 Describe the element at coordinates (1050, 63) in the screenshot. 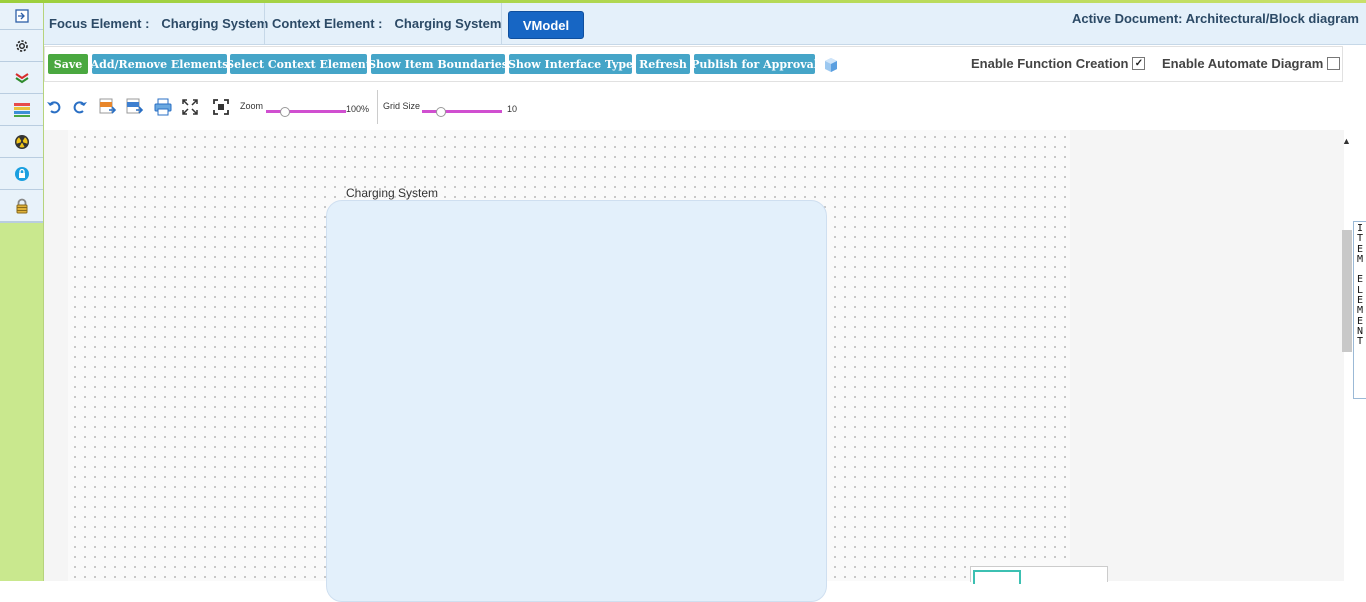

I see `enable-function-creation-label: Enable Function Creation` at that location.